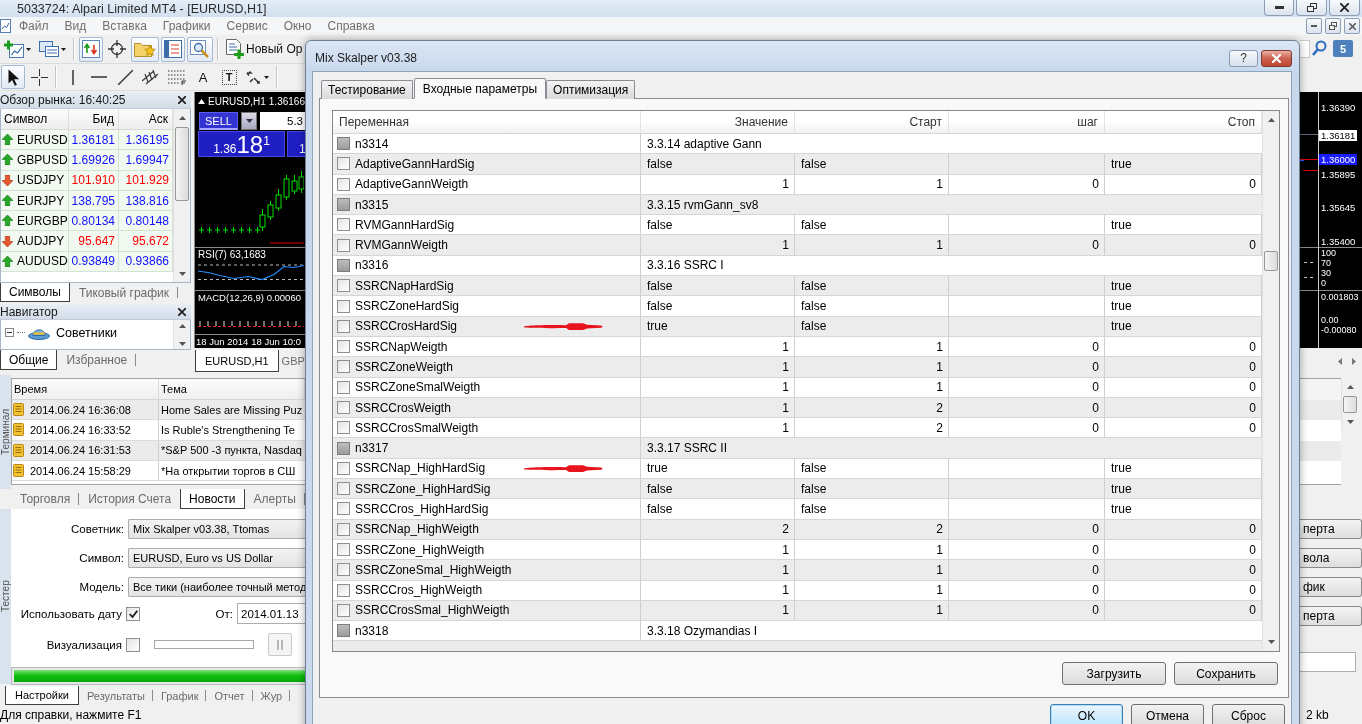 The width and height of the screenshot is (1362, 724). Describe the element at coordinates (85, 389) in the screenshot. I see `column-header: Время` at that location.